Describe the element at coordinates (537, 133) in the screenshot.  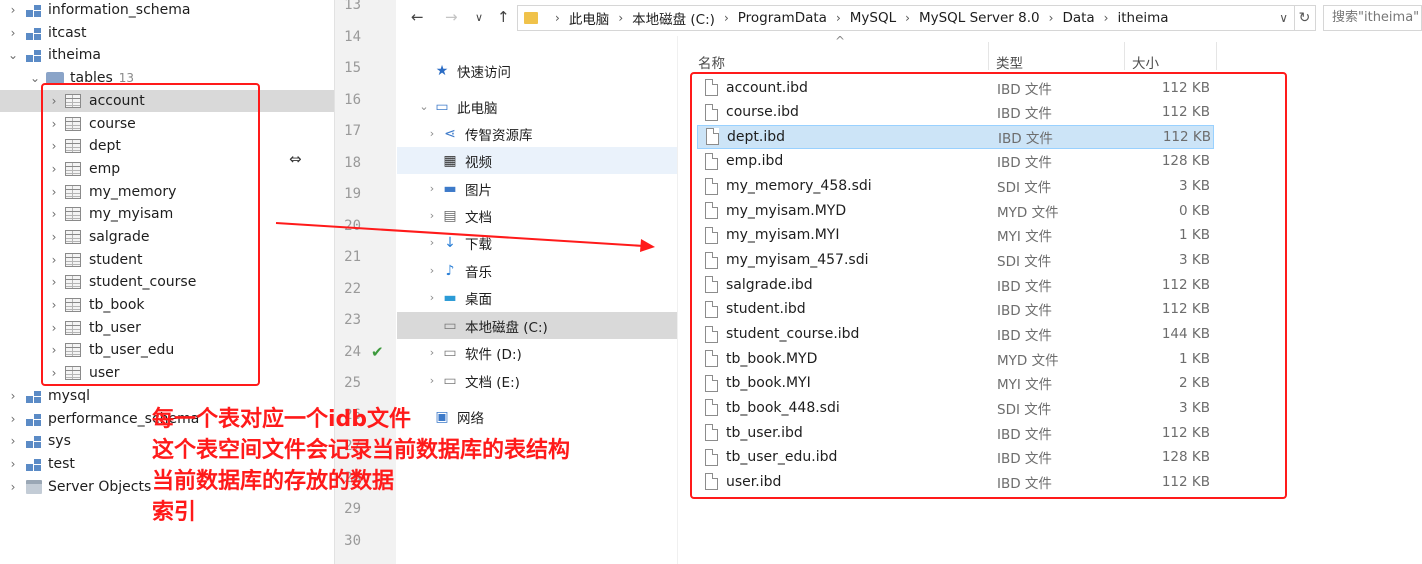
I see `nav-item: › ⋖ 传智资源库` at that location.